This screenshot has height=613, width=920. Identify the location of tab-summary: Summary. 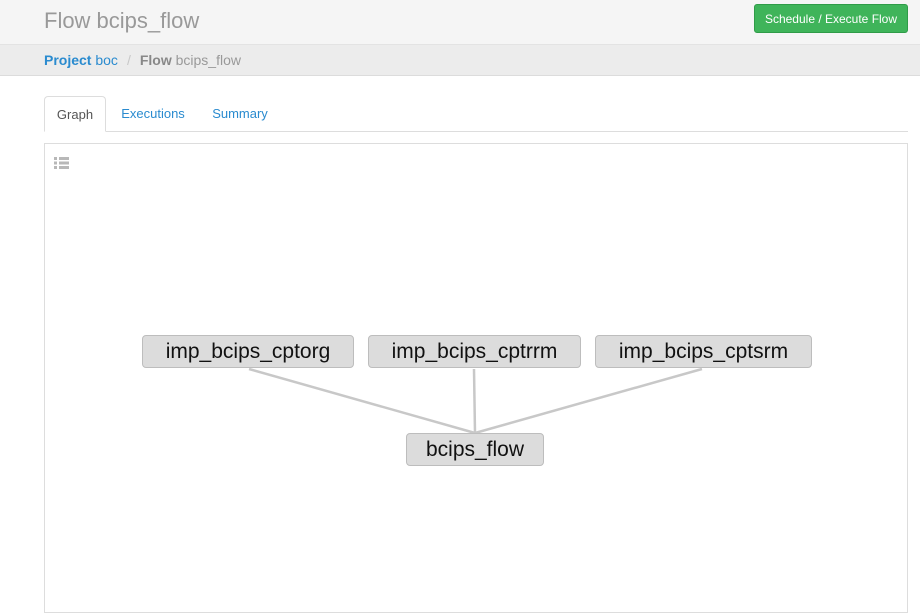
(240, 113).